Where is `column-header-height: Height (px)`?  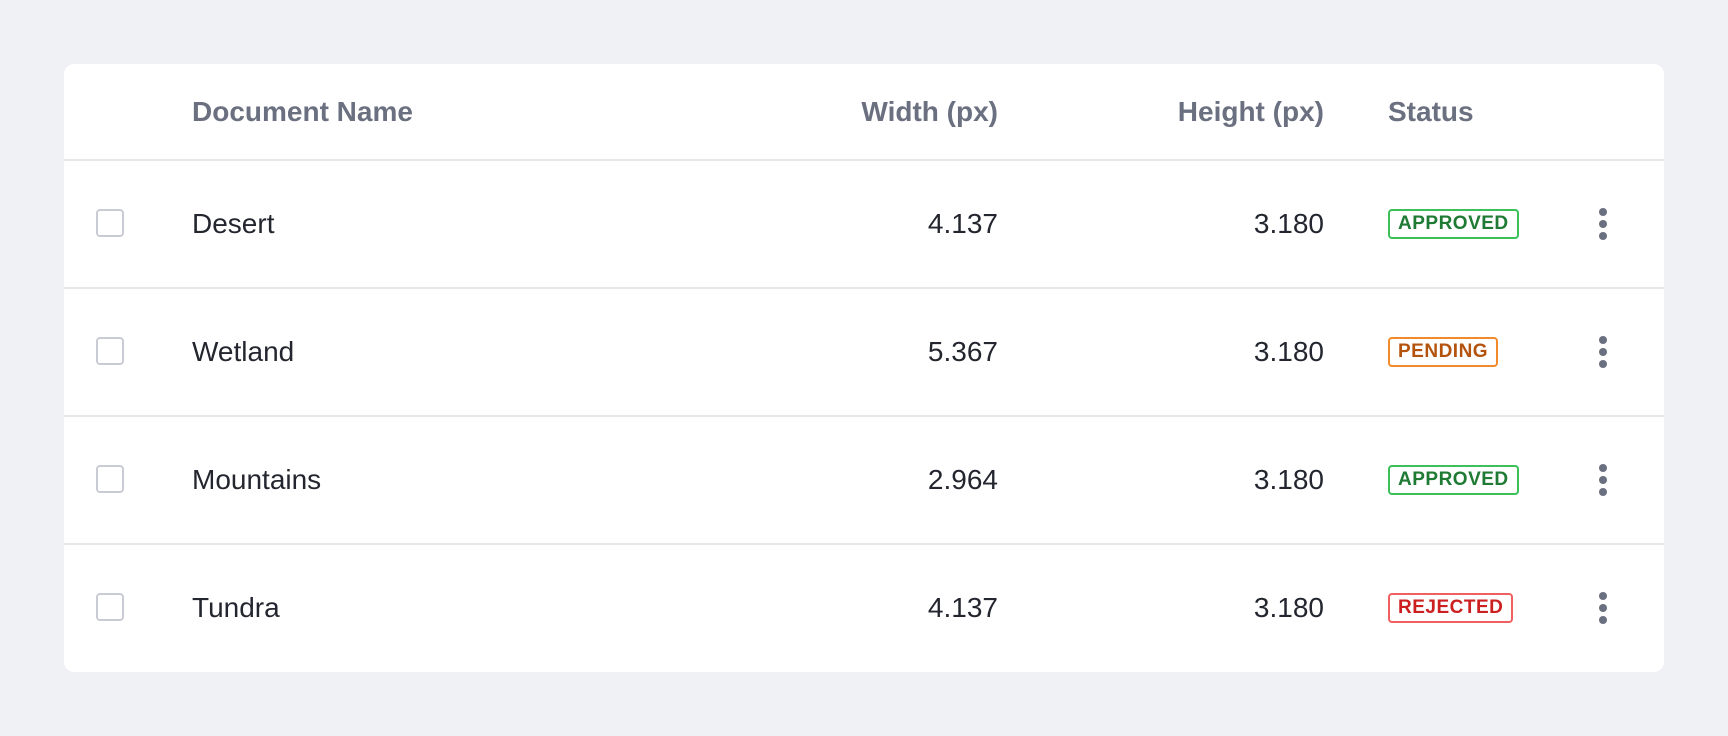 column-header-height: Height (px) is located at coordinates (1251, 111).